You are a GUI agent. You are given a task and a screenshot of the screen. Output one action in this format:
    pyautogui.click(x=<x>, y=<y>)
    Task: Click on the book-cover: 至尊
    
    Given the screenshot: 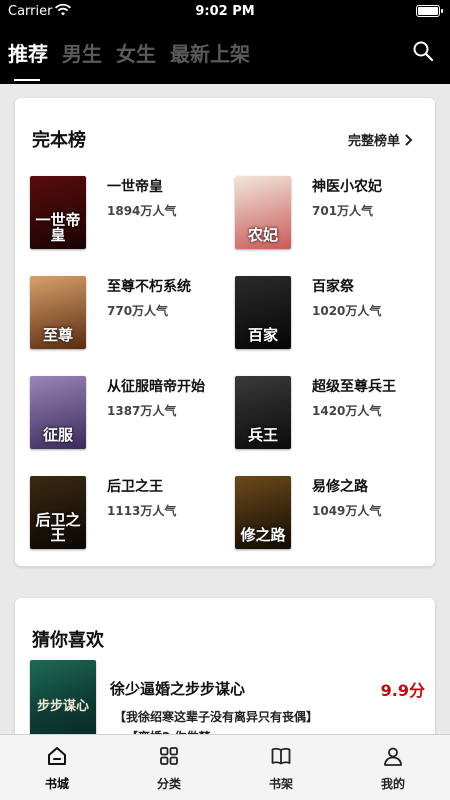 What is the action you would take?
    pyautogui.click(x=58, y=312)
    